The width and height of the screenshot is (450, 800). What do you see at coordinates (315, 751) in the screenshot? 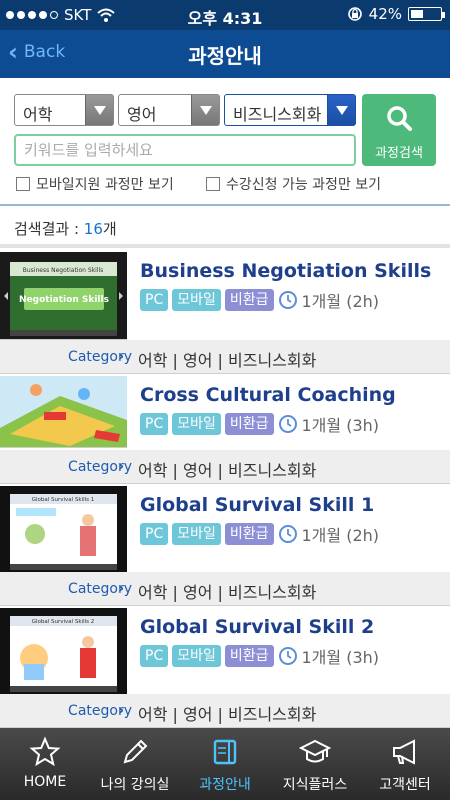
I see `graduation-cap-icon` at bounding box center [315, 751].